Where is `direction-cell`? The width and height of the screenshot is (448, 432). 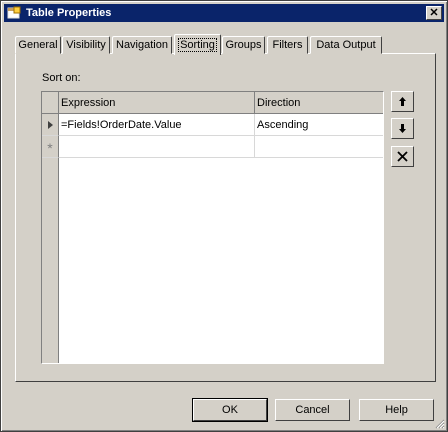 direction-cell is located at coordinates (319, 147).